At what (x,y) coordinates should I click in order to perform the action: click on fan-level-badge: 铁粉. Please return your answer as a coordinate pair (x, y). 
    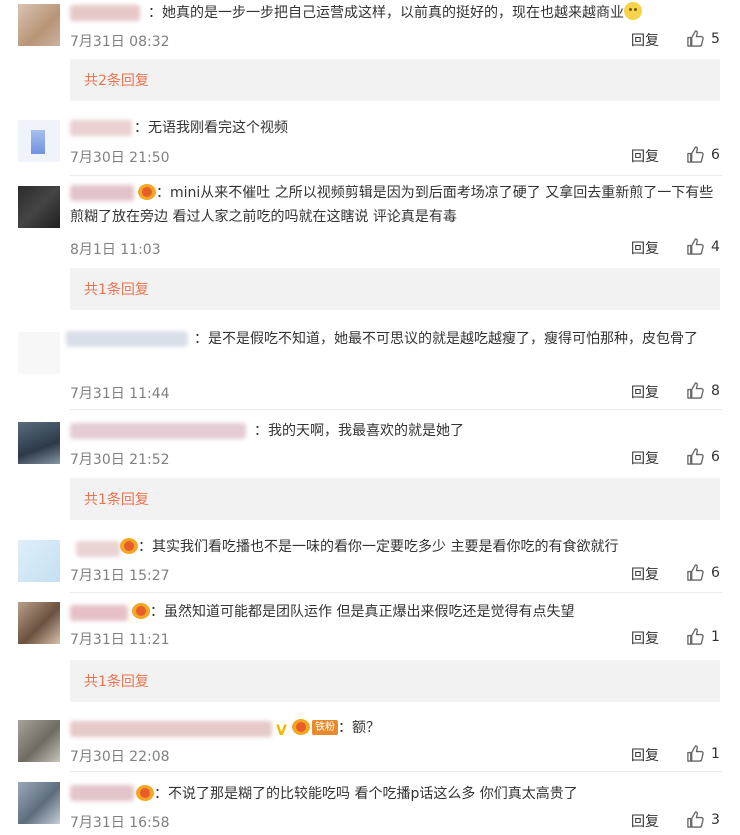
    Looking at the image, I should click on (325, 727).